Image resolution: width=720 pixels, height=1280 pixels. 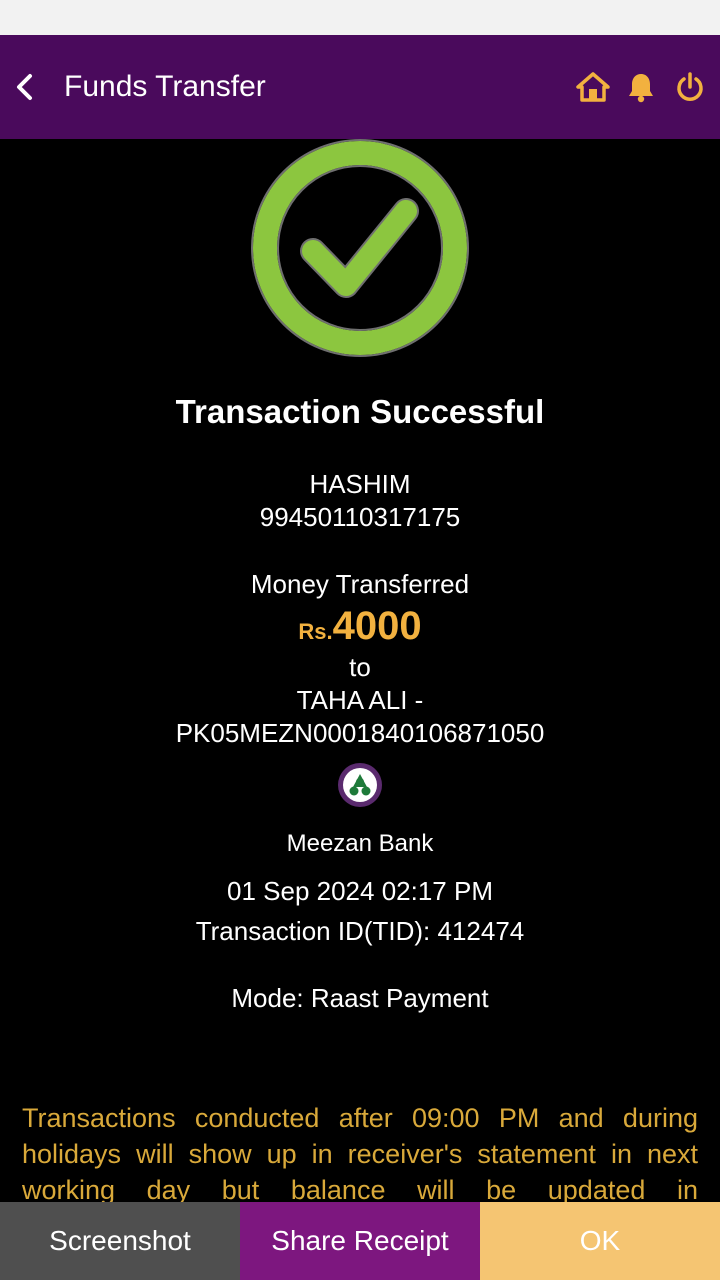 I want to click on payment-mode: Mode: Raast Payment, so click(x=360, y=998).